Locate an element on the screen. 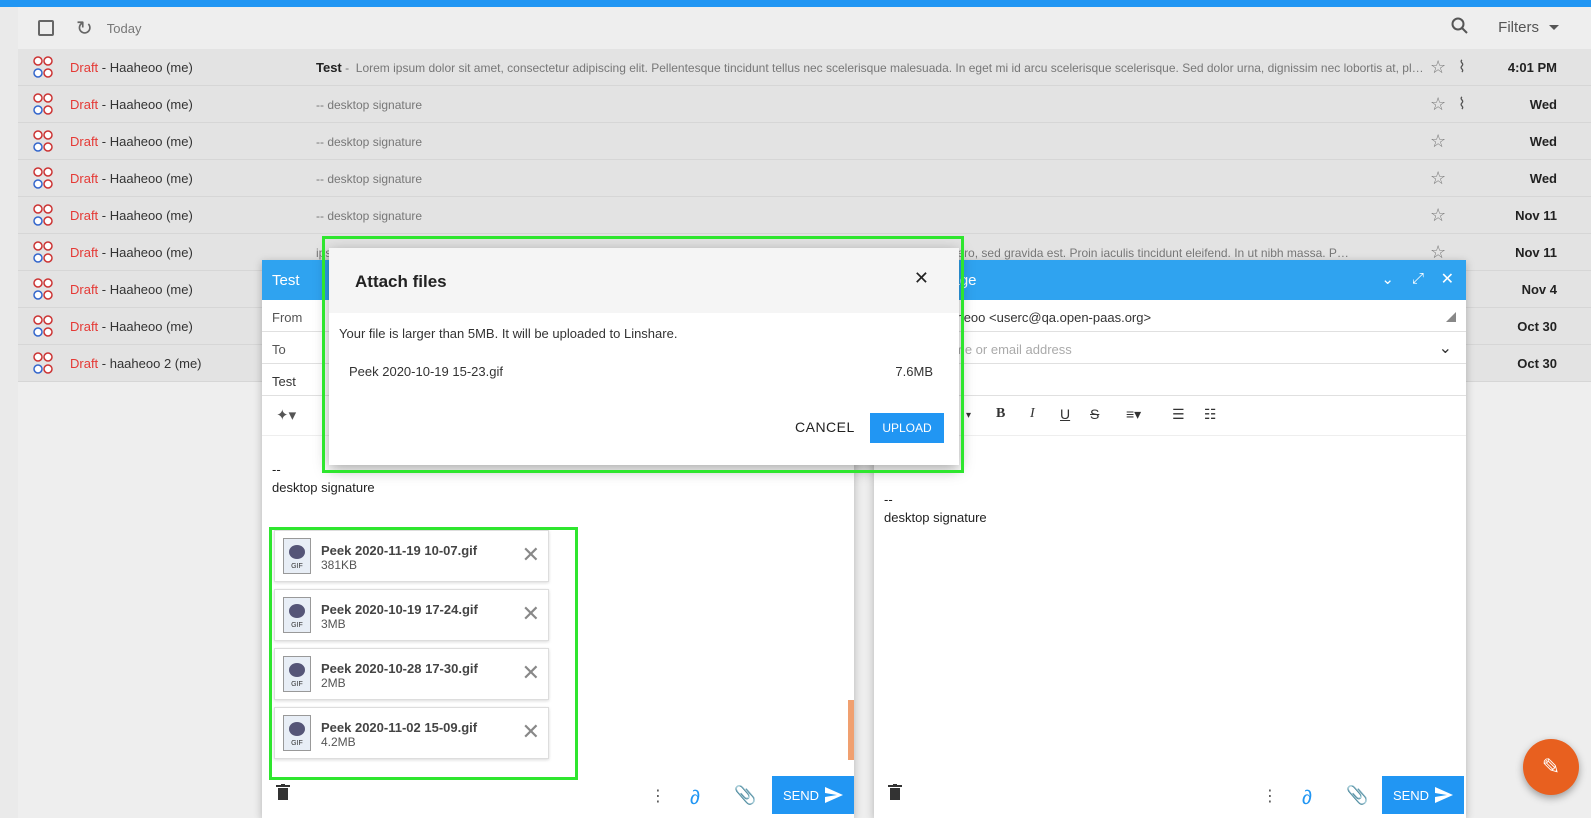  date: 4:01 PM is located at coordinates (1532, 67).